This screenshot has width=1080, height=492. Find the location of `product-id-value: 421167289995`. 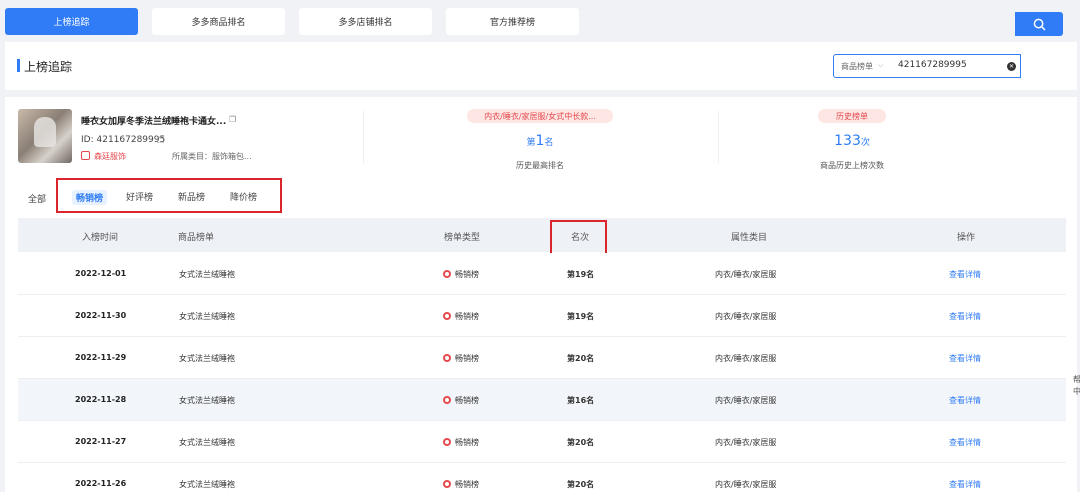

product-id-value: 421167289995 is located at coordinates (131, 140).